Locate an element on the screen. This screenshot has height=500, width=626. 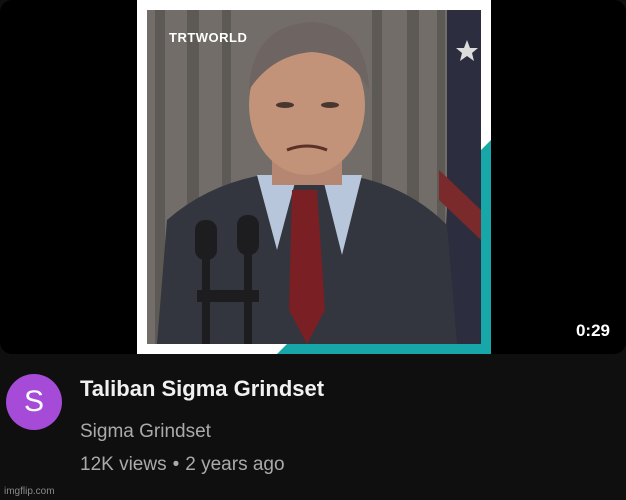
video-title: Taliban Sigma Grindset is located at coordinates (202, 389).